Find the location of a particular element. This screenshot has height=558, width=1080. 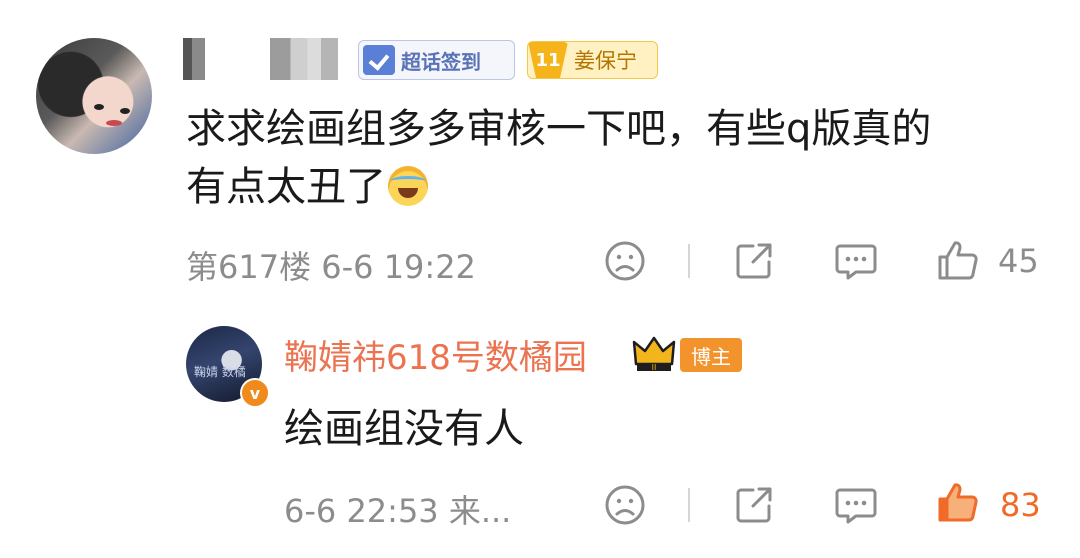

supertopic-checkin-badge: 超话签到 is located at coordinates (436, 60).